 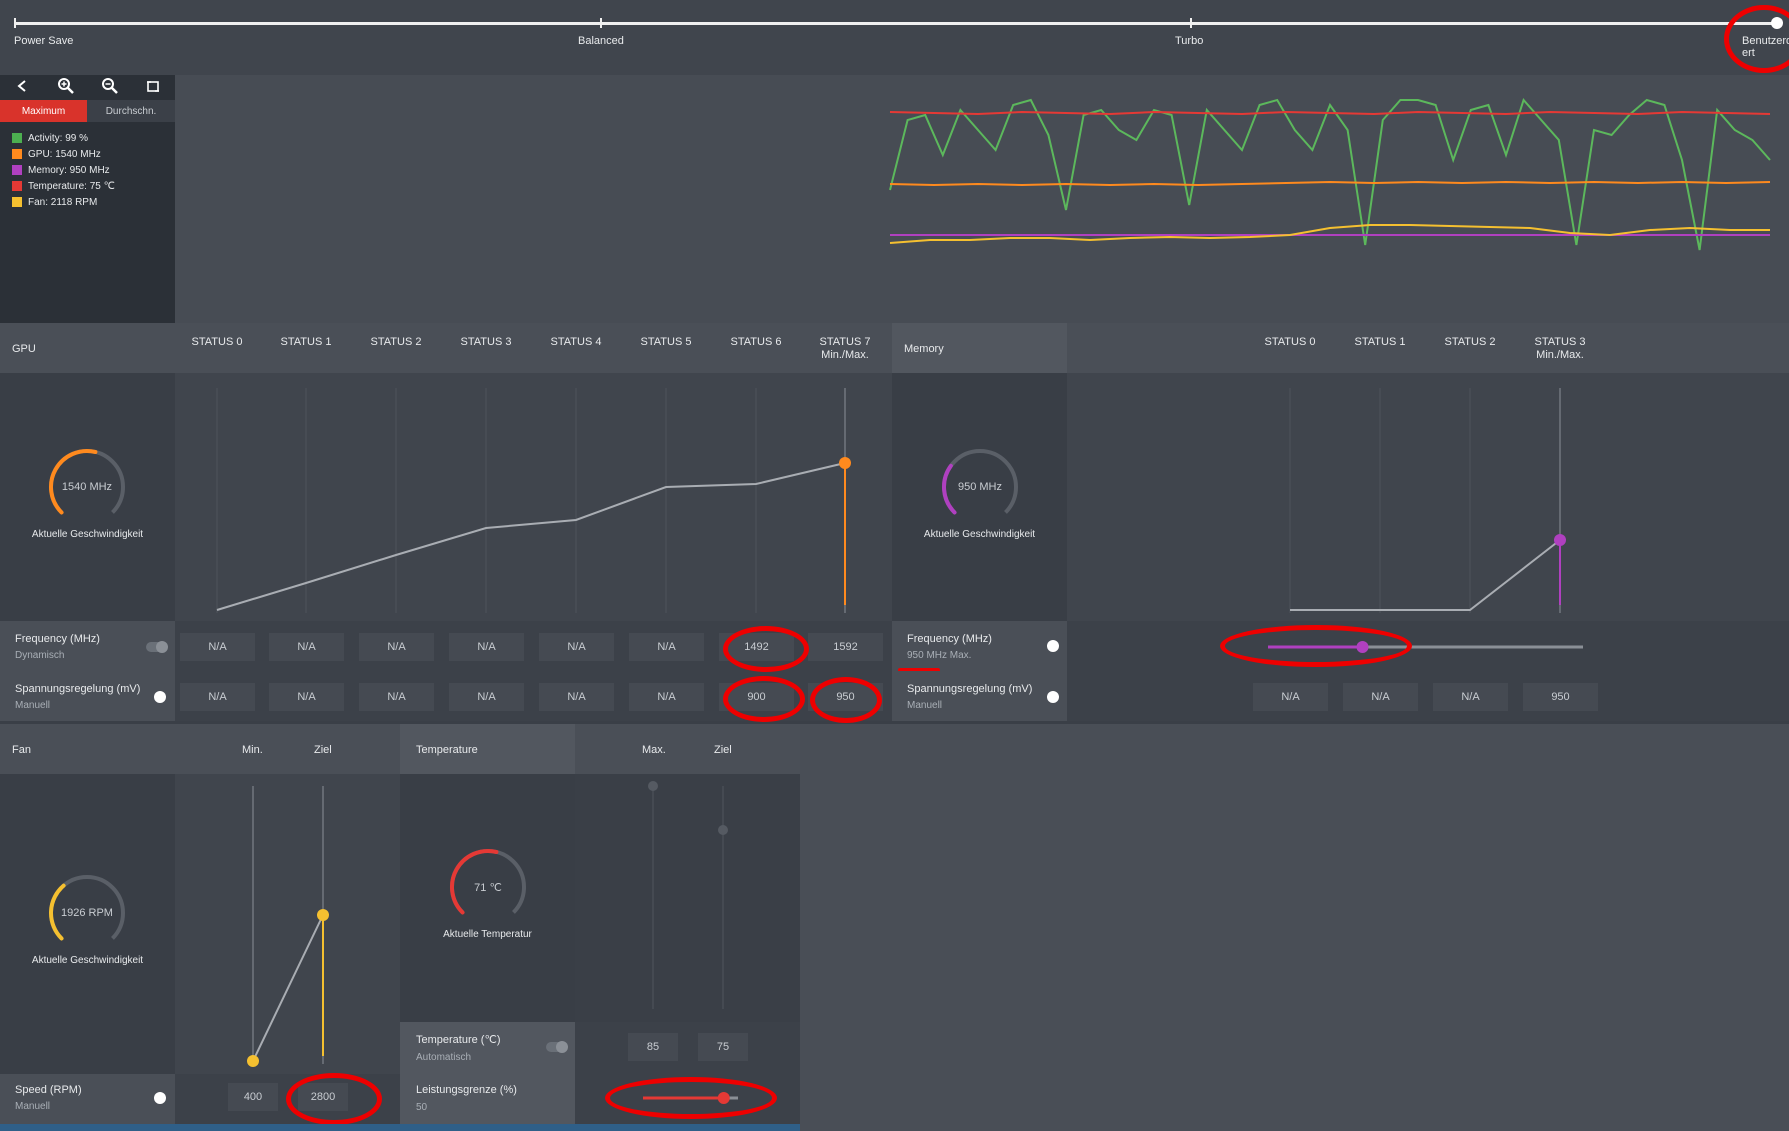 I want to click on memory-frequency-mode: 950 MHz Max., so click(x=939, y=655).